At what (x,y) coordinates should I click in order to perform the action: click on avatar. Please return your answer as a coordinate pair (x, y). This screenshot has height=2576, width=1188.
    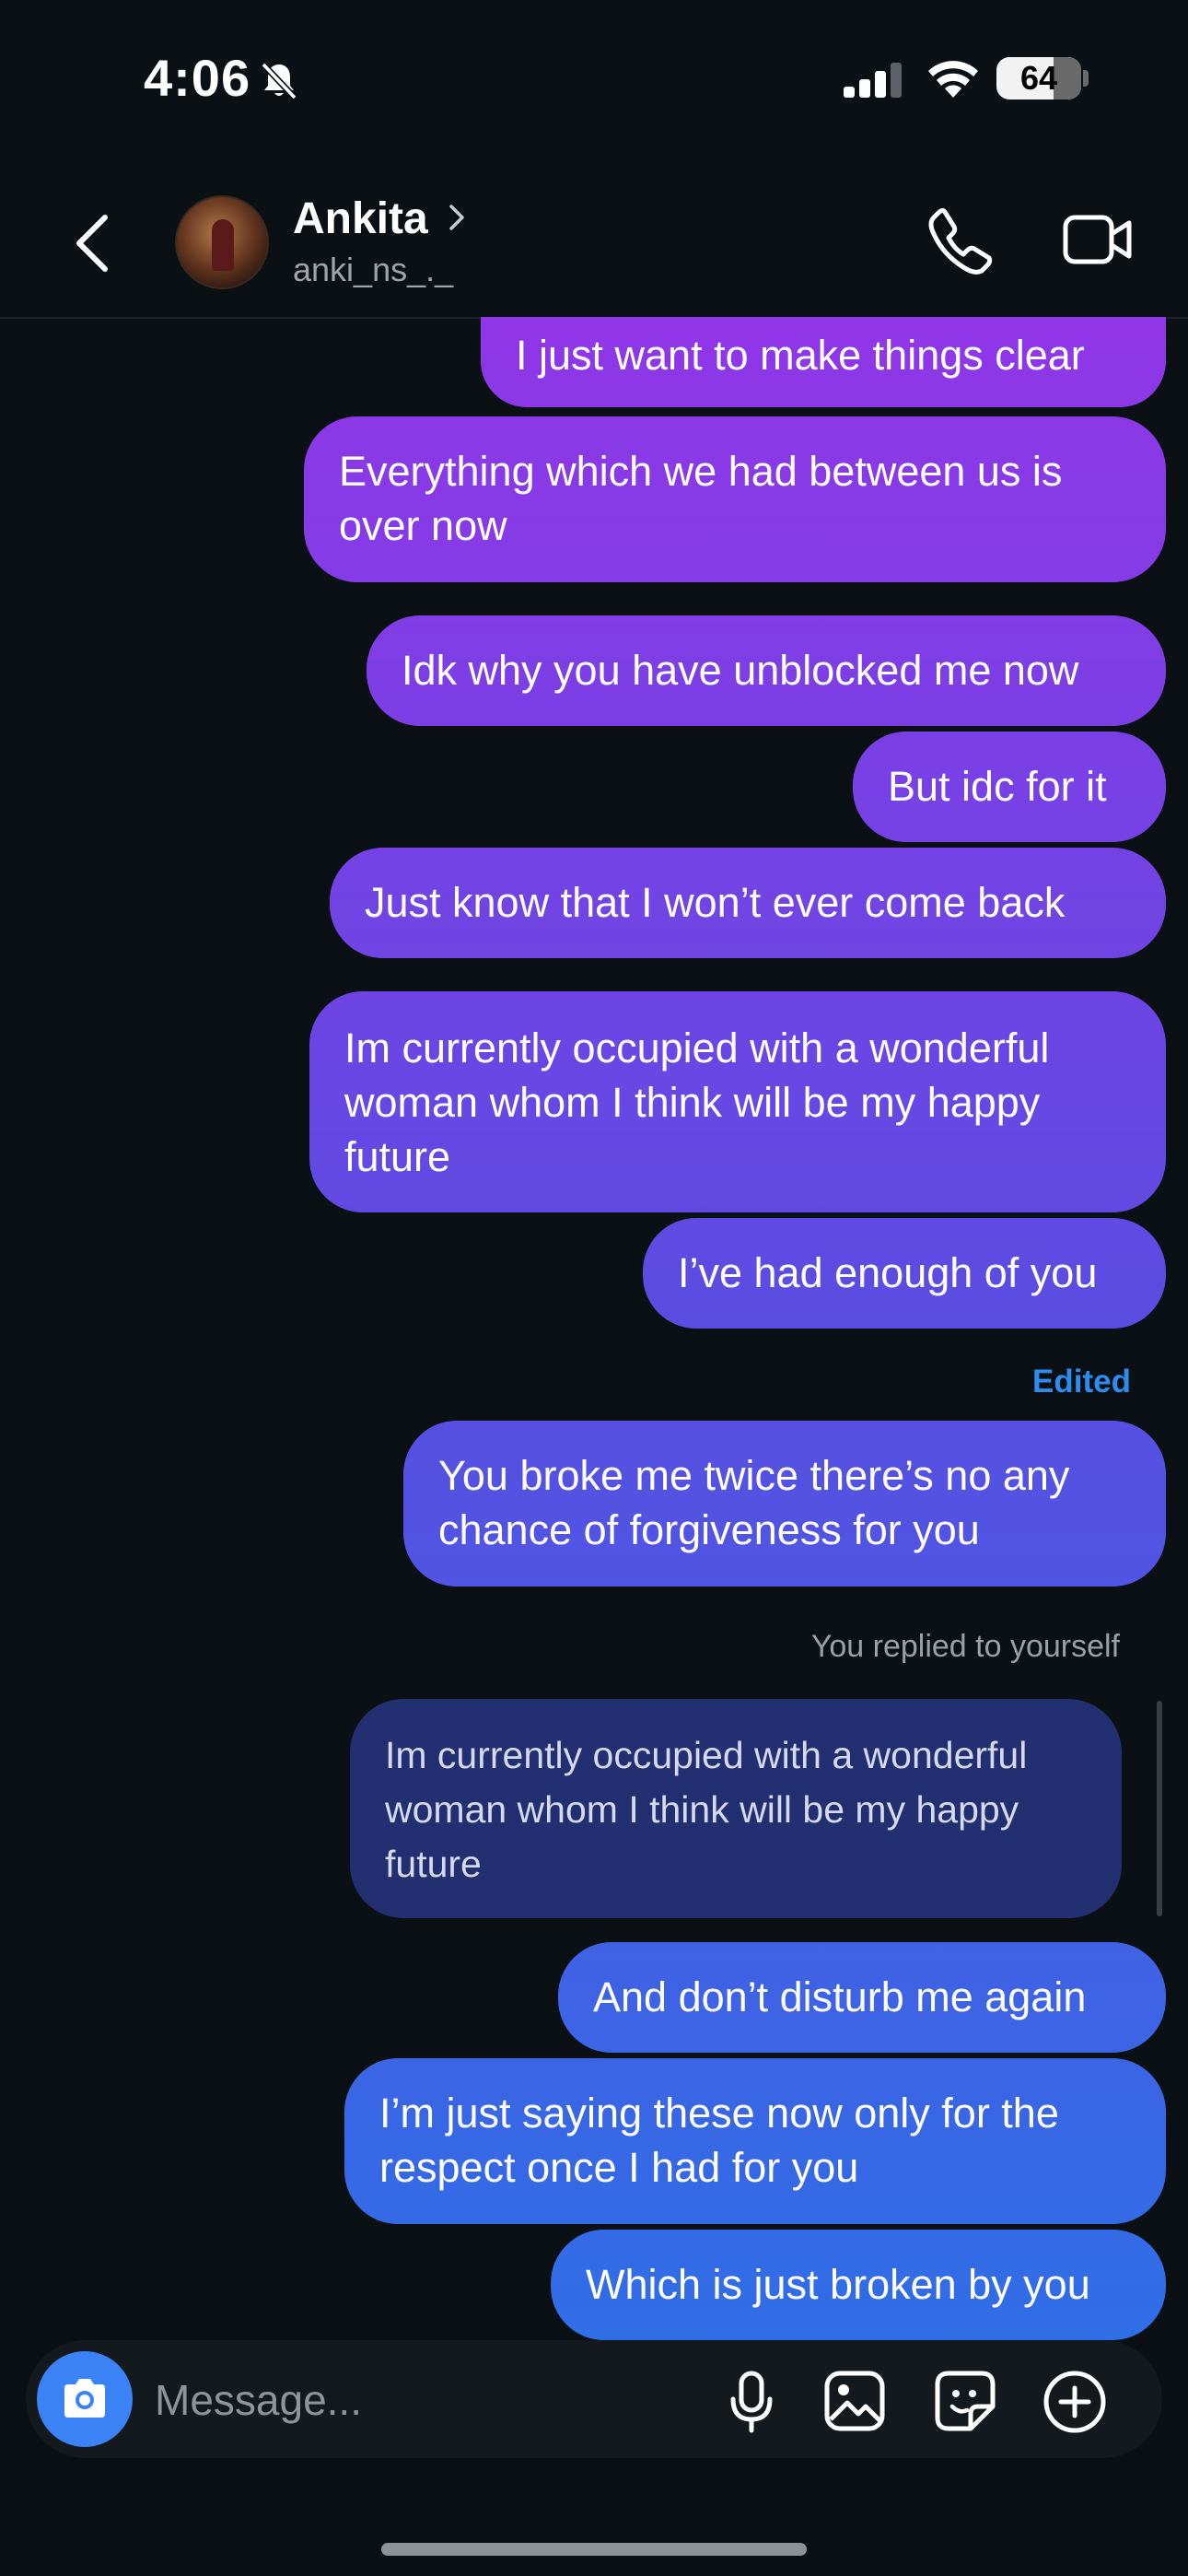
    Looking at the image, I should click on (222, 242).